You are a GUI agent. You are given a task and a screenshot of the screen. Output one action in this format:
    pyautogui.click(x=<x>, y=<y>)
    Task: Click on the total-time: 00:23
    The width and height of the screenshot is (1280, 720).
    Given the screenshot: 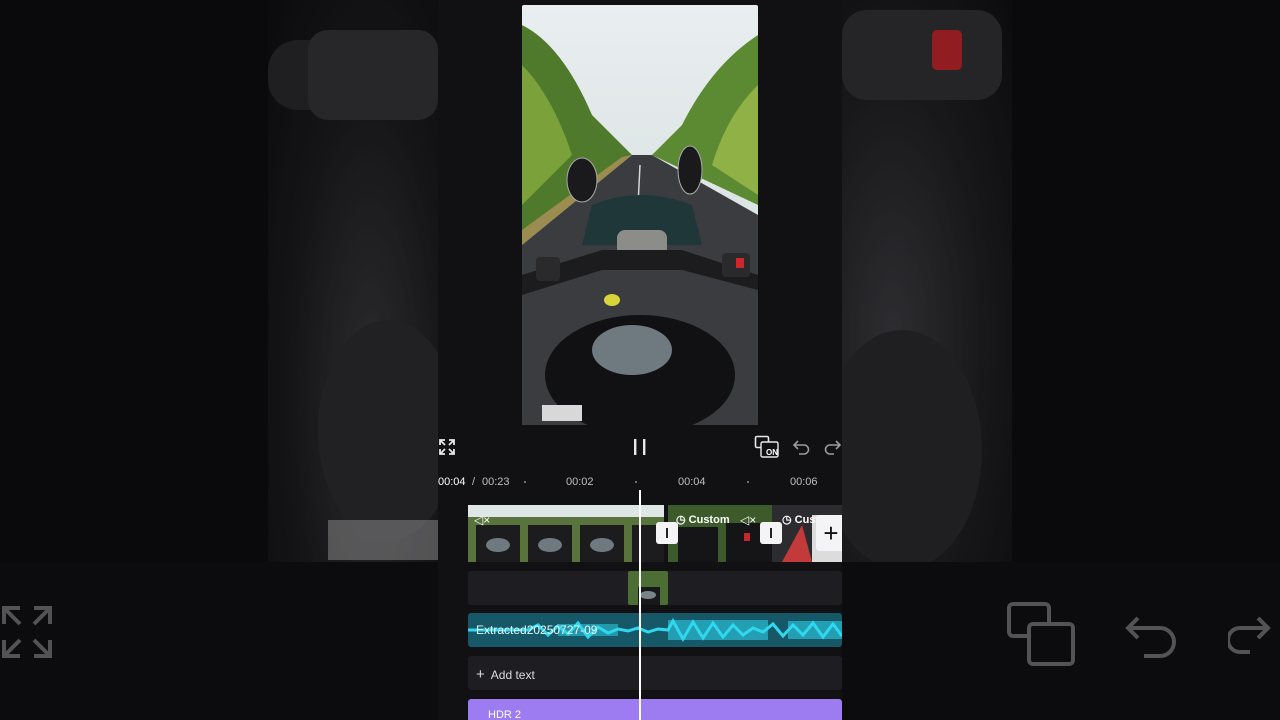 What is the action you would take?
    pyautogui.click(x=496, y=482)
    